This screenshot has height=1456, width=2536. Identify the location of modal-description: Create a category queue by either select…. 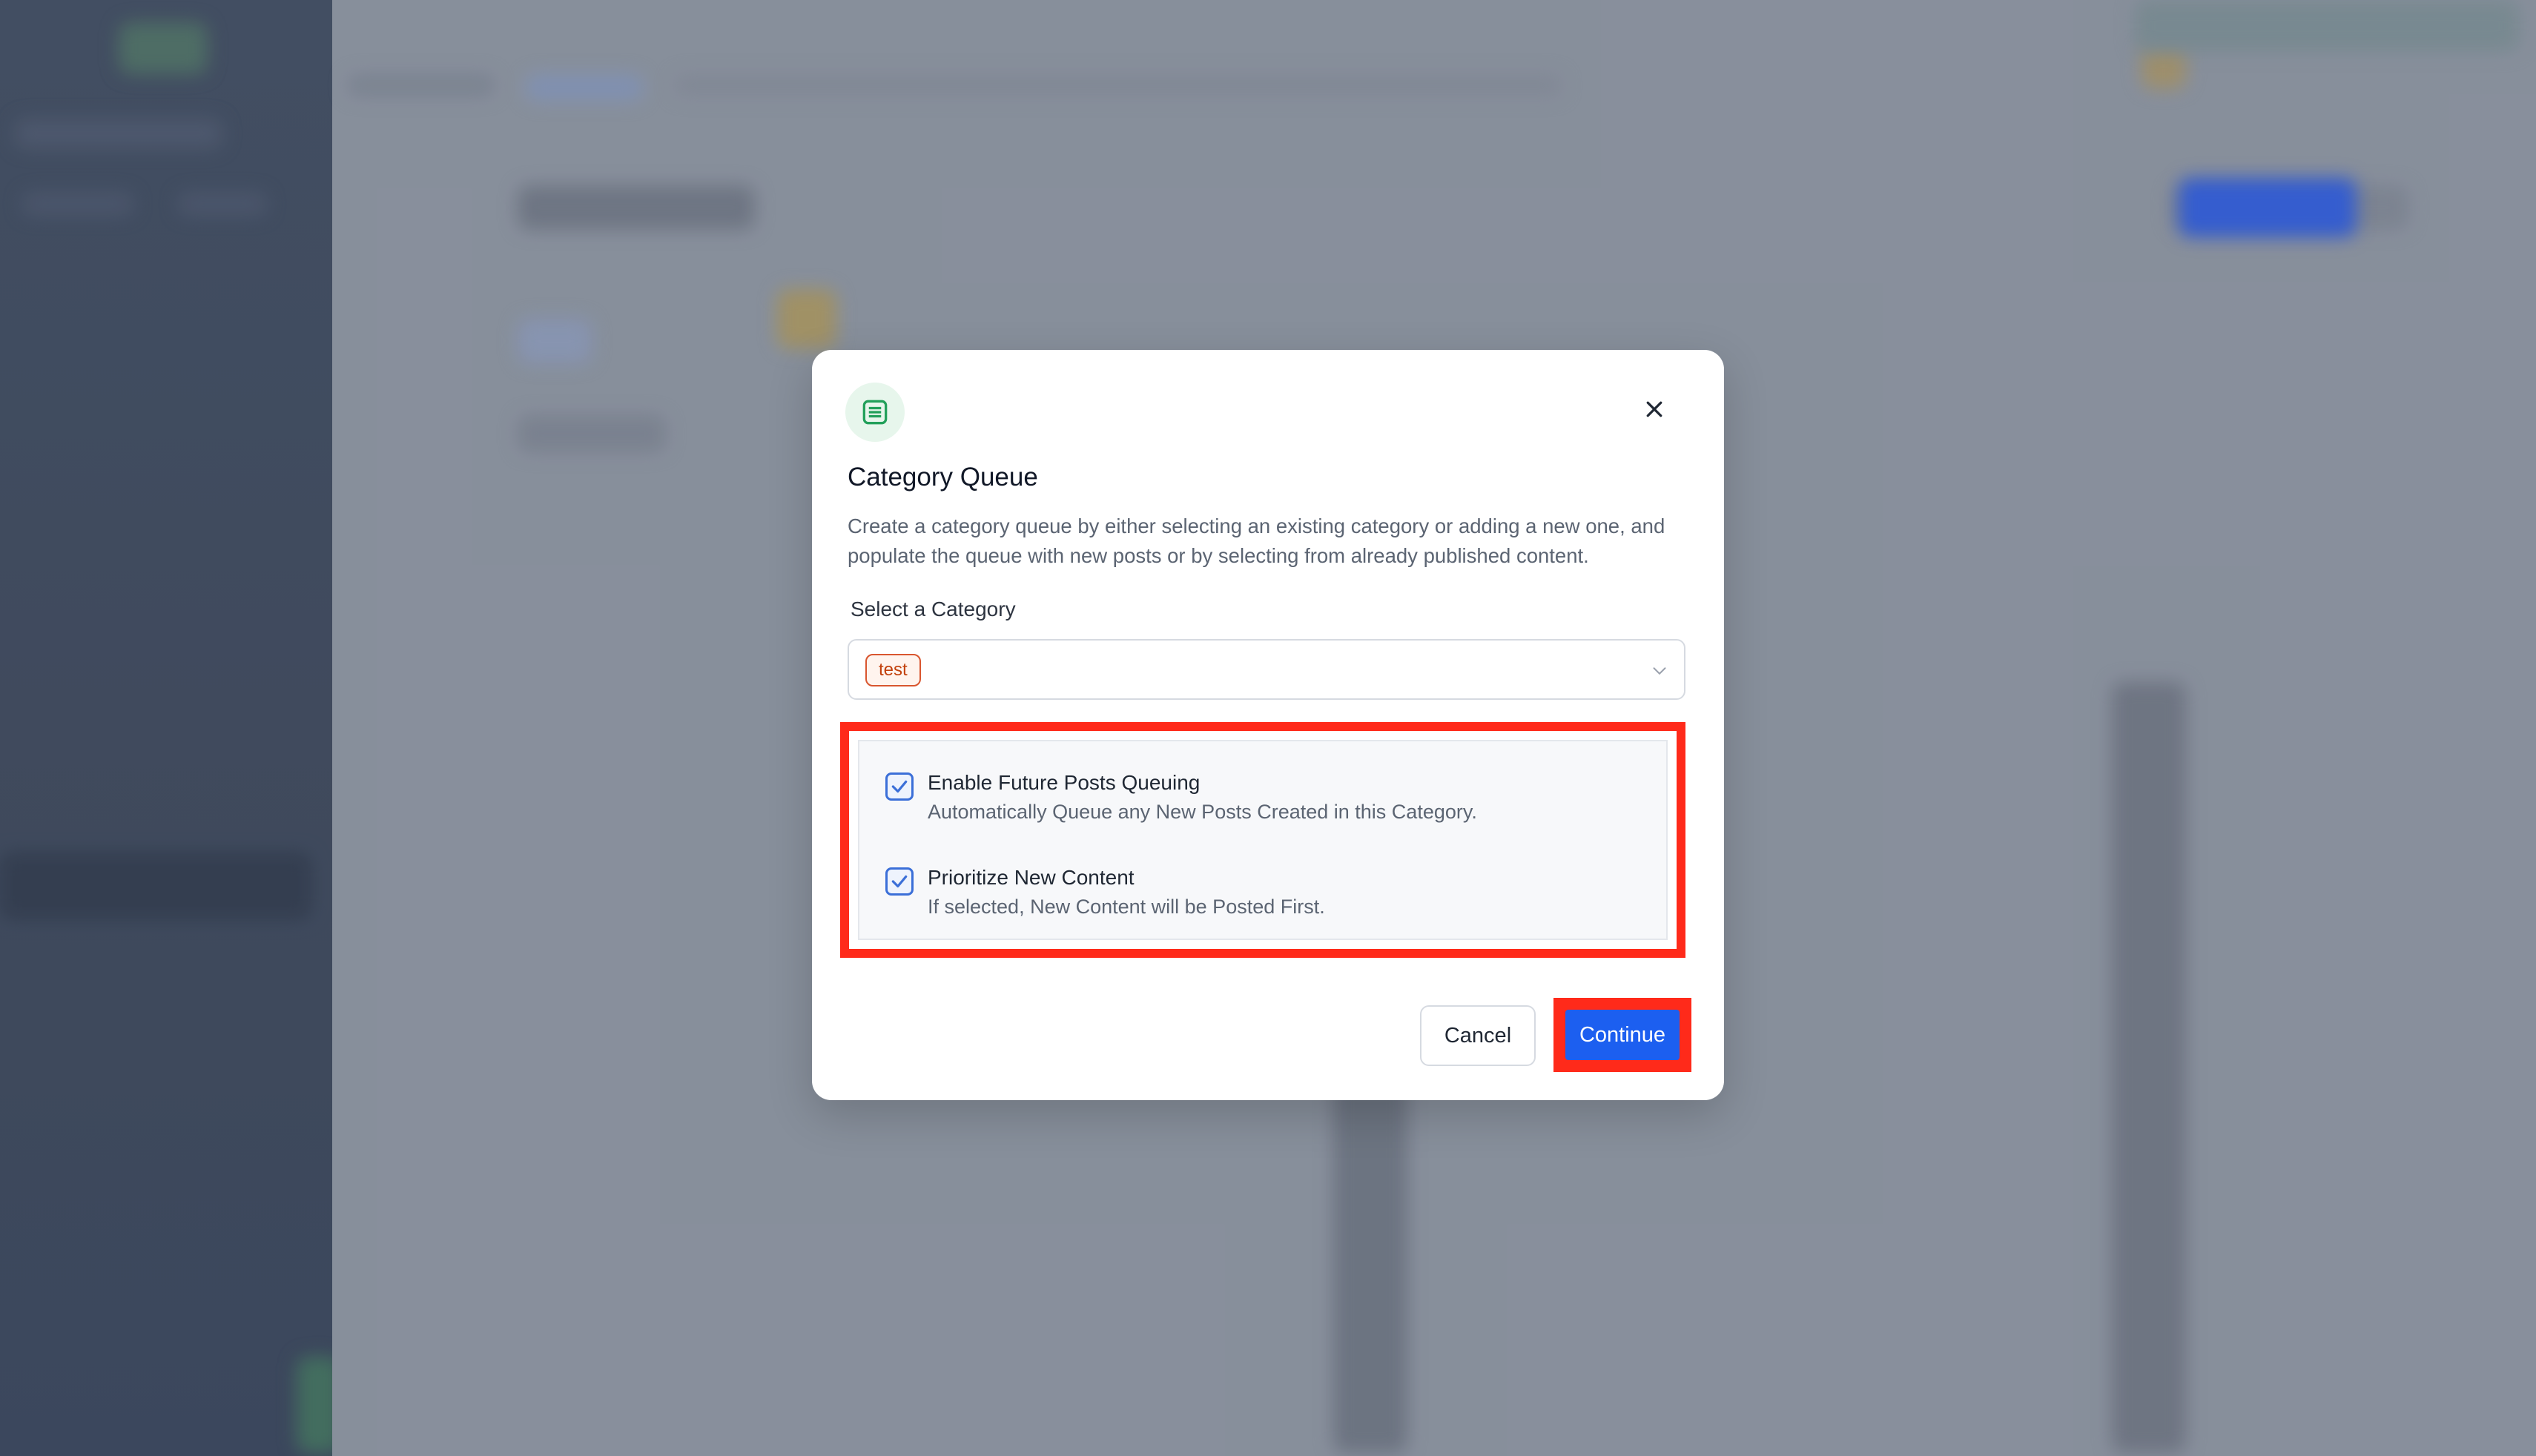
(1256, 540).